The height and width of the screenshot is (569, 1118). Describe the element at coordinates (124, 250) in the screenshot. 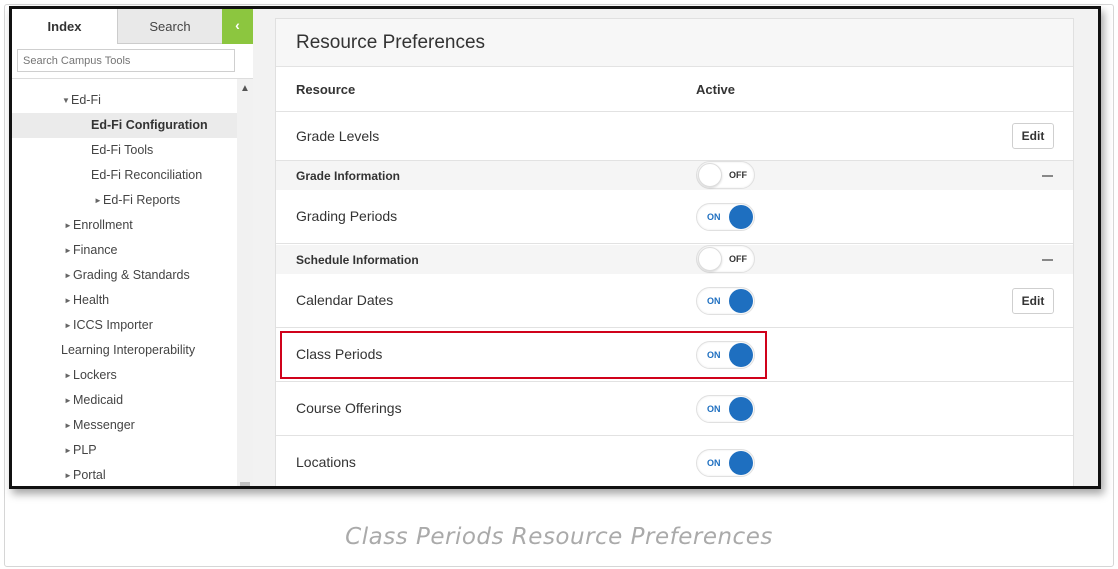

I see `sidebar-item-finance: ►Finance` at that location.